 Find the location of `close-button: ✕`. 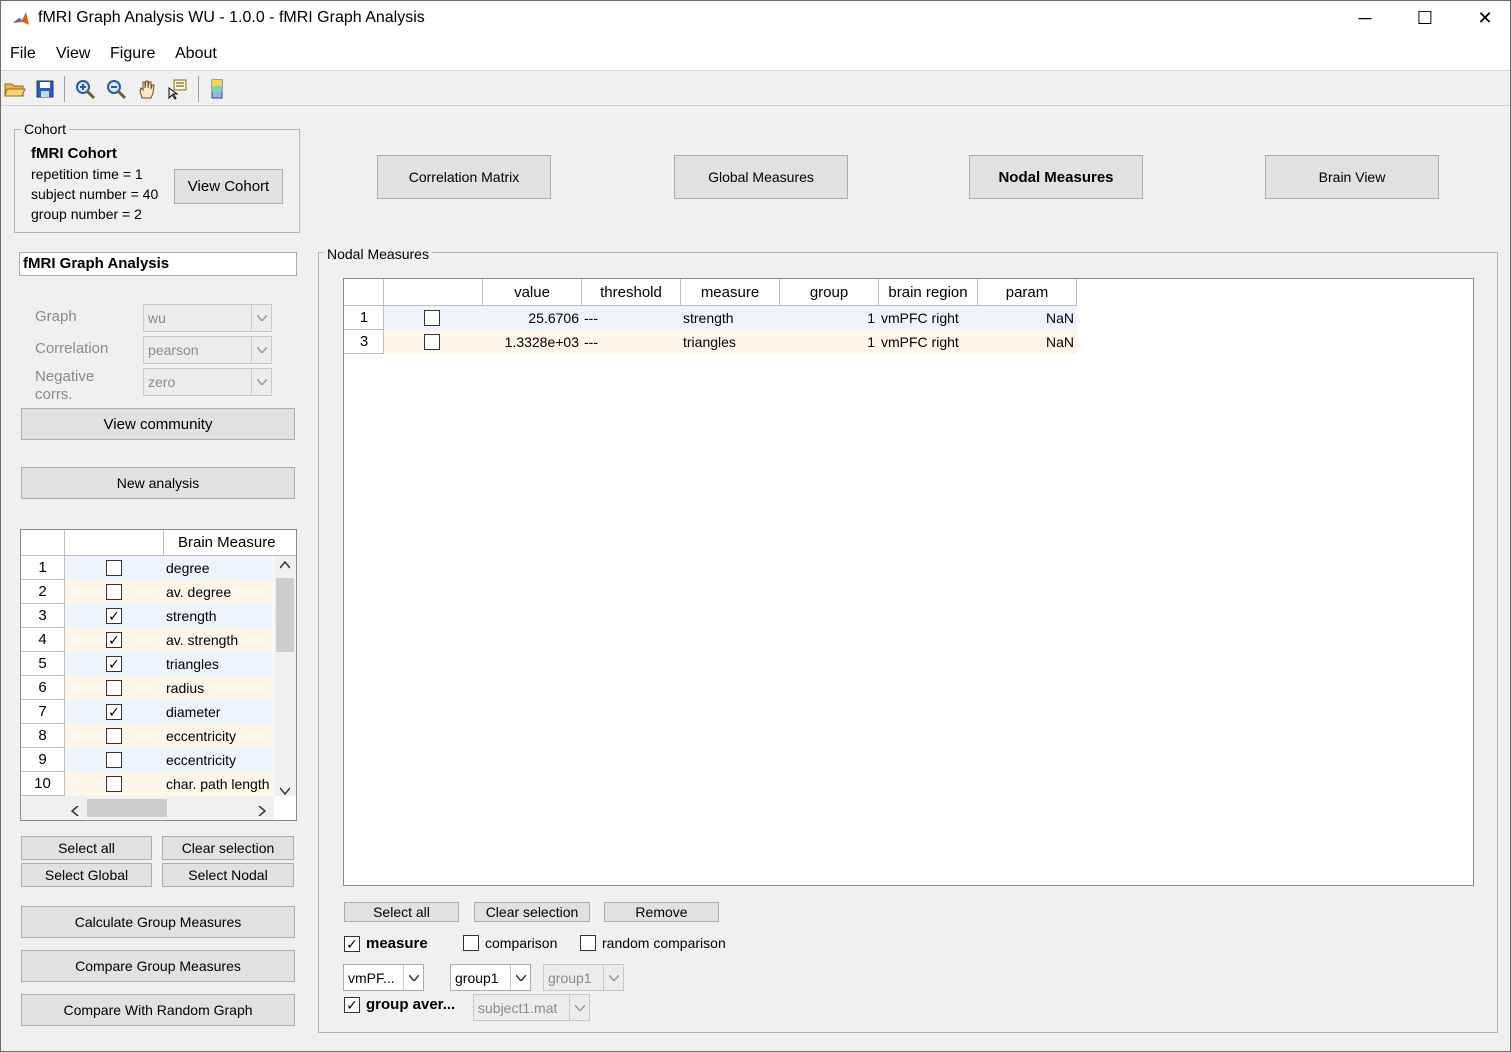

close-button: ✕ is located at coordinates (1485, 18).